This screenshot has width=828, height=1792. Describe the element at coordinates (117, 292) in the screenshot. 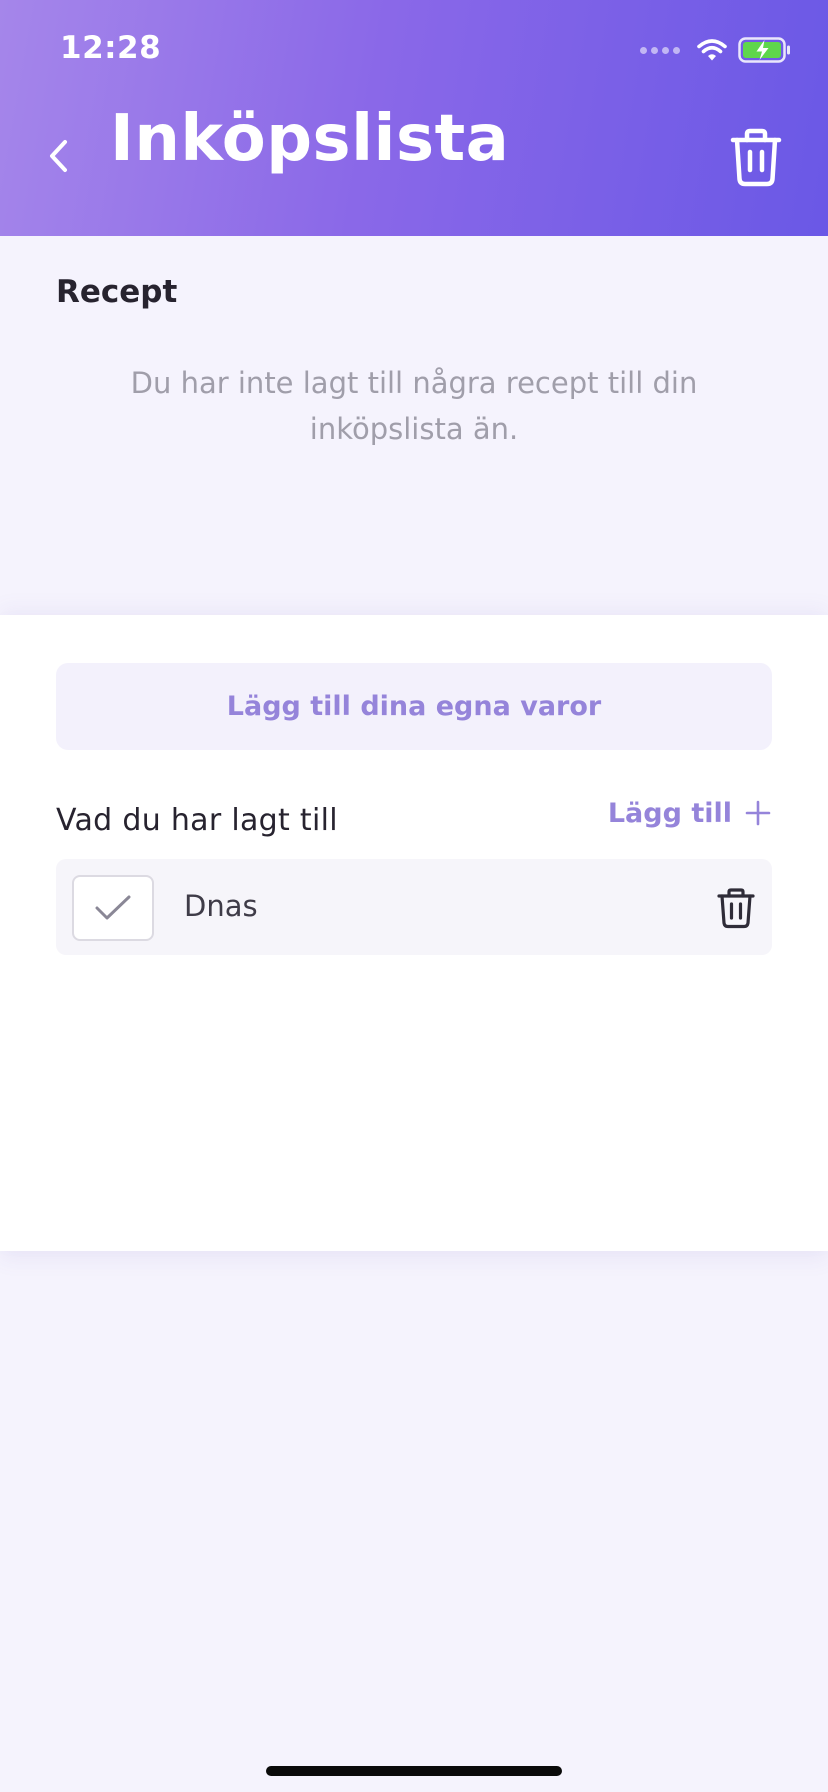

I see `recipes-title: Recept` at that location.